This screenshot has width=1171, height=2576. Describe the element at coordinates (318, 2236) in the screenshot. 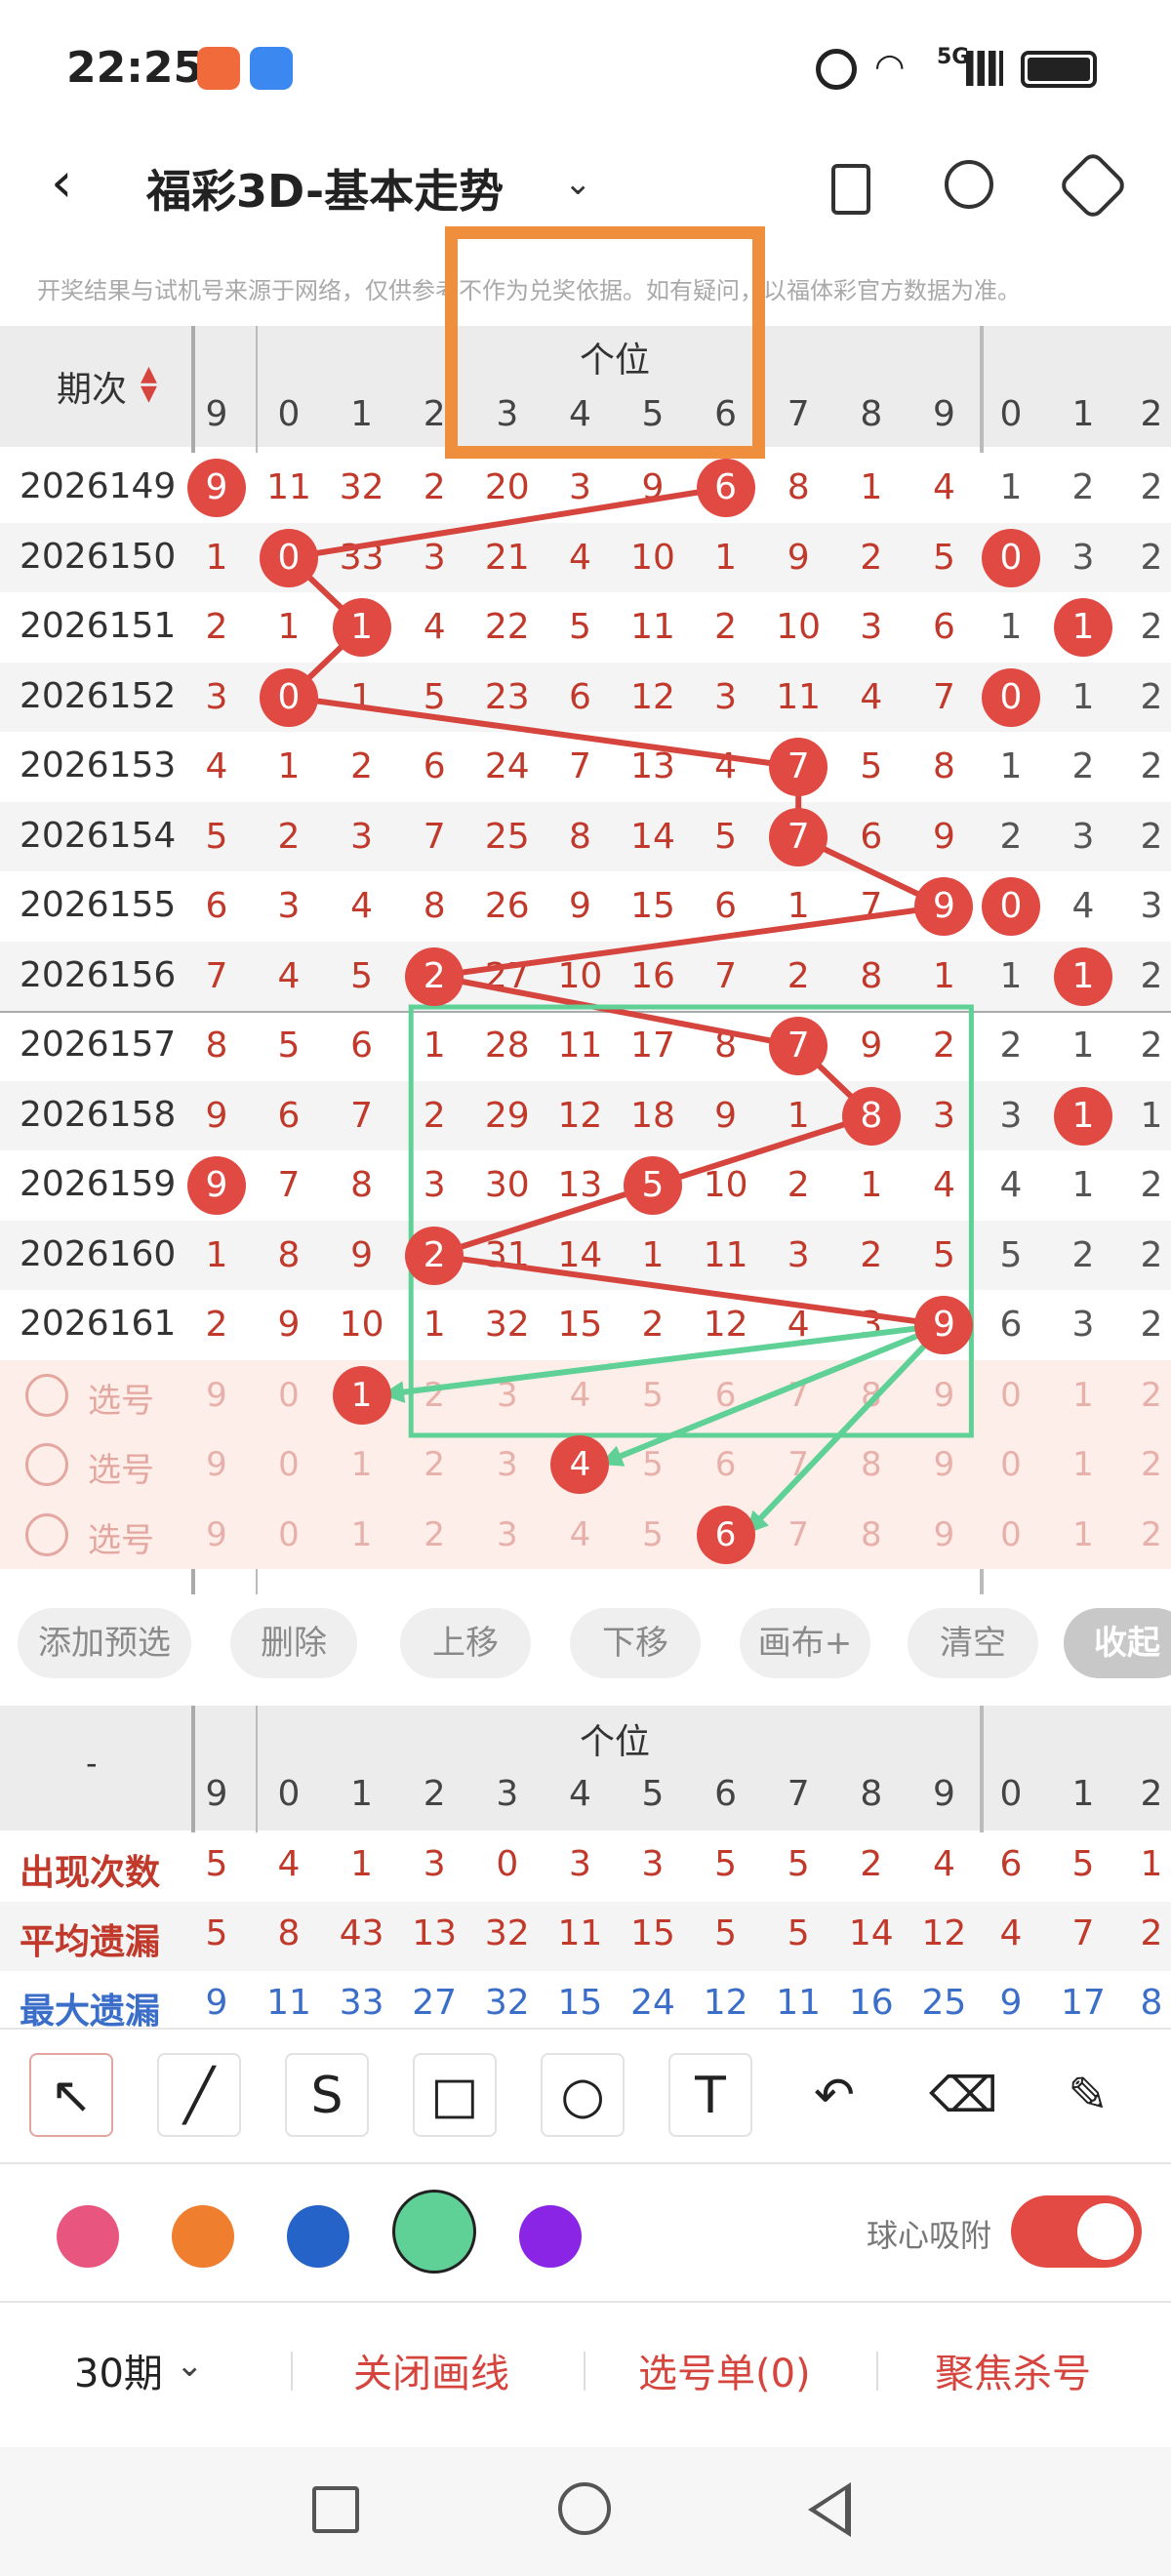

I see `color-blue` at that location.